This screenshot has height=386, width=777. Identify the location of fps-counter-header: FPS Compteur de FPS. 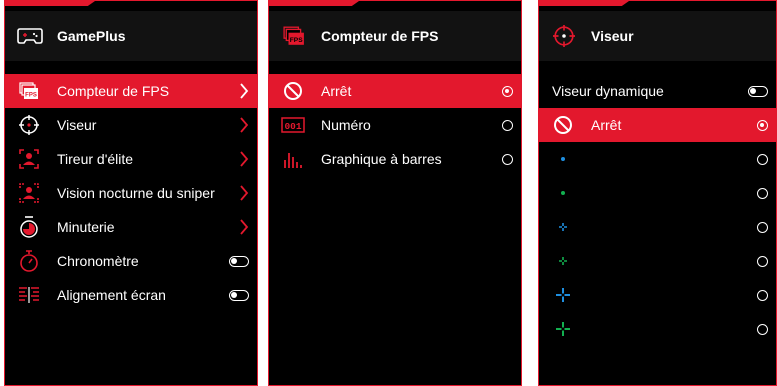
(395, 36).